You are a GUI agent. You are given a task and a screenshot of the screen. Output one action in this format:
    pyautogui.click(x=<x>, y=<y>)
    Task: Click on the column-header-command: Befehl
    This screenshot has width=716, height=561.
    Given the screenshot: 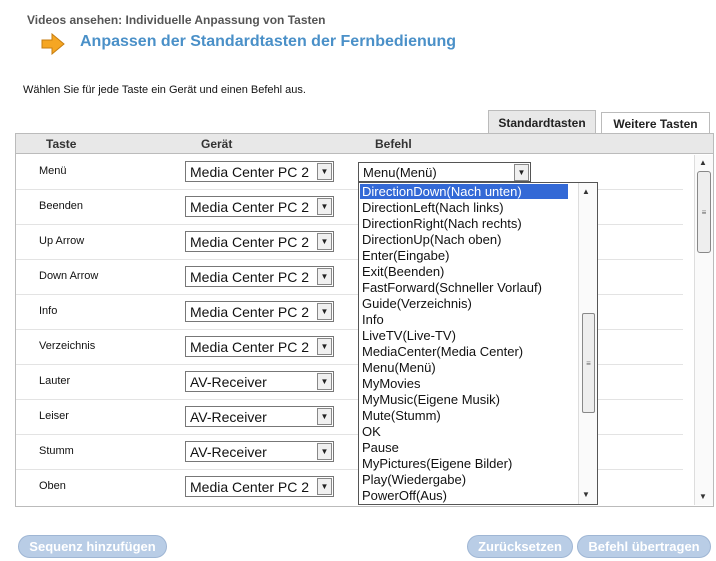 What is the action you would take?
    pyautogui.click(x=393, y=144)
    